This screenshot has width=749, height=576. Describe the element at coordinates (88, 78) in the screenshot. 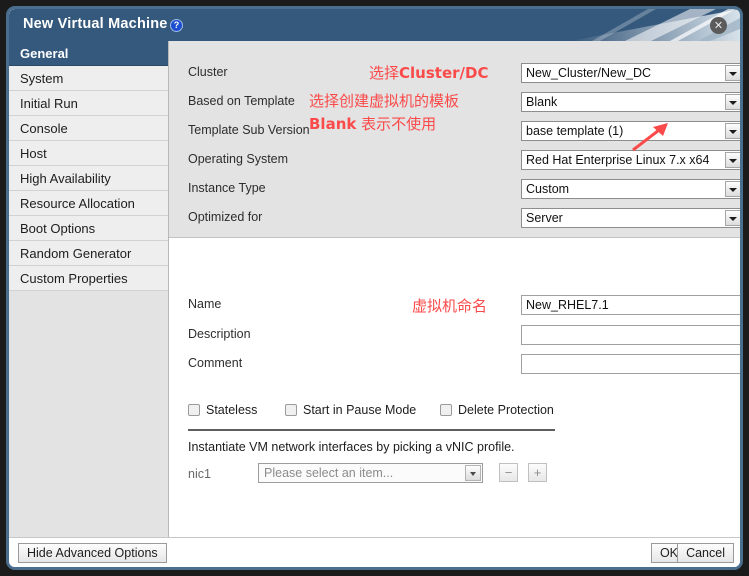

I see `sidebar-item-system: System` at that location.